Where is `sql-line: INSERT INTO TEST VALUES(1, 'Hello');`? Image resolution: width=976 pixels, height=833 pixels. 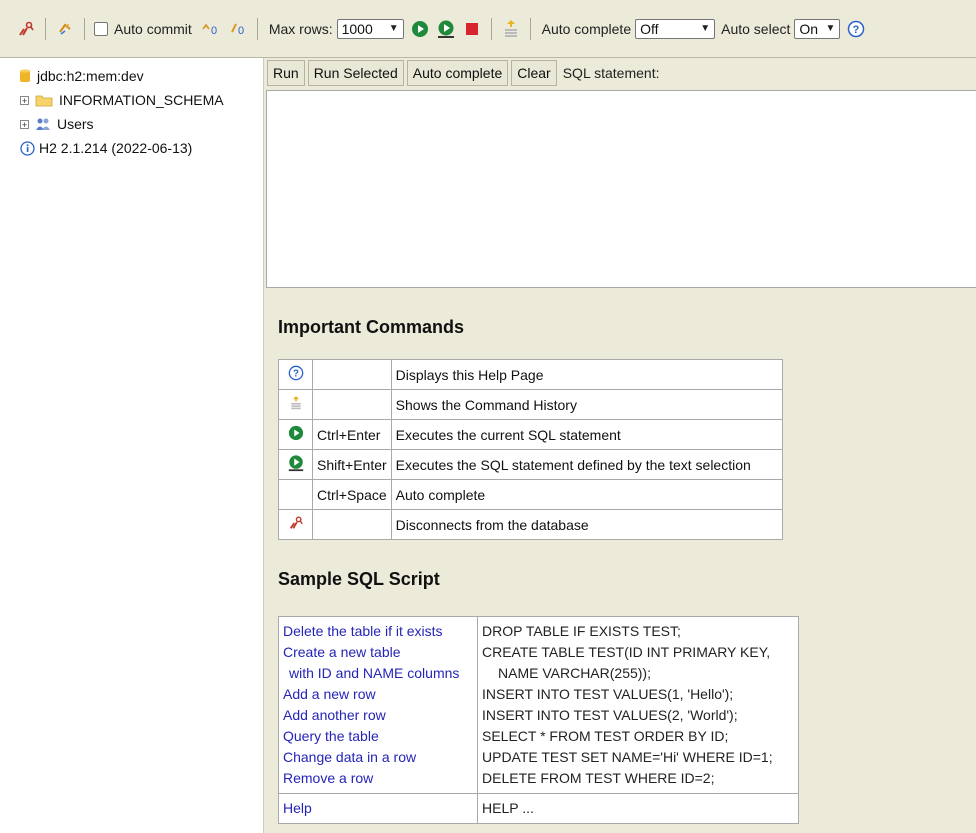 sql-line: INSERT INTO TEST VALUES(1, 'Hello'); is located at coordinates (608, 694).